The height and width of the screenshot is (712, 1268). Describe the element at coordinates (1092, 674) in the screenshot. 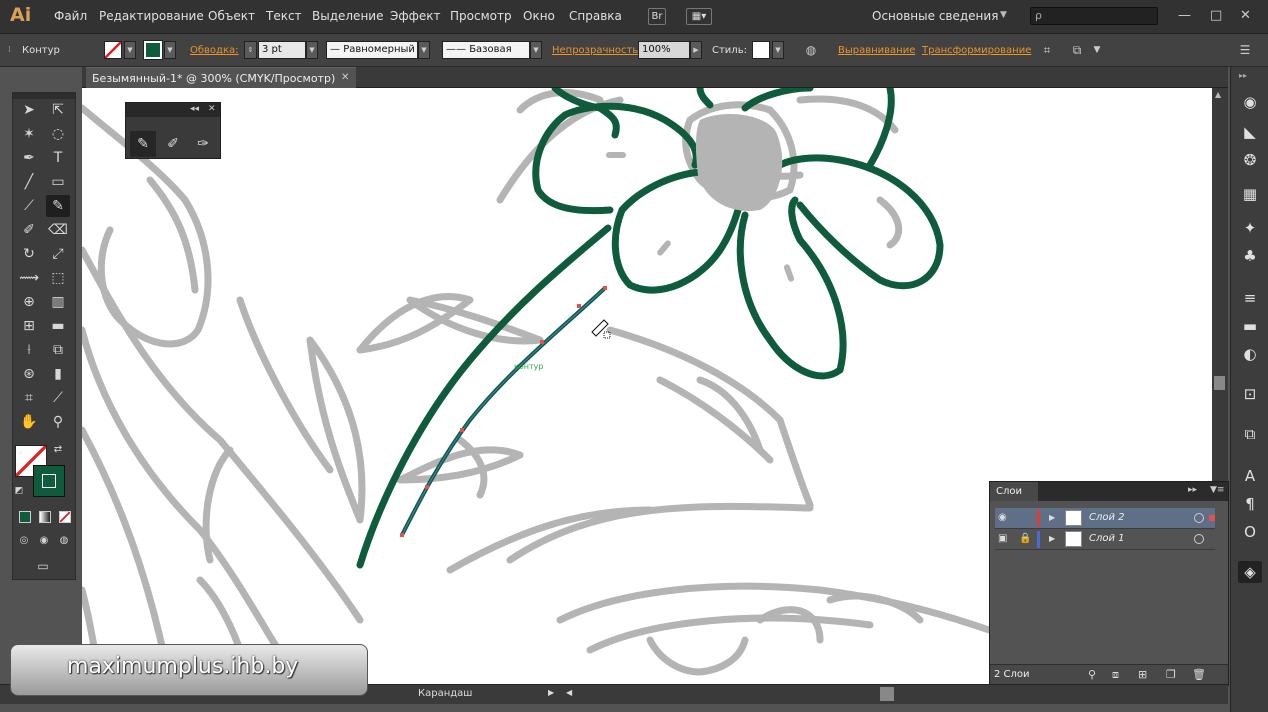

I see `locate-object-icon: ⚲` at that location.